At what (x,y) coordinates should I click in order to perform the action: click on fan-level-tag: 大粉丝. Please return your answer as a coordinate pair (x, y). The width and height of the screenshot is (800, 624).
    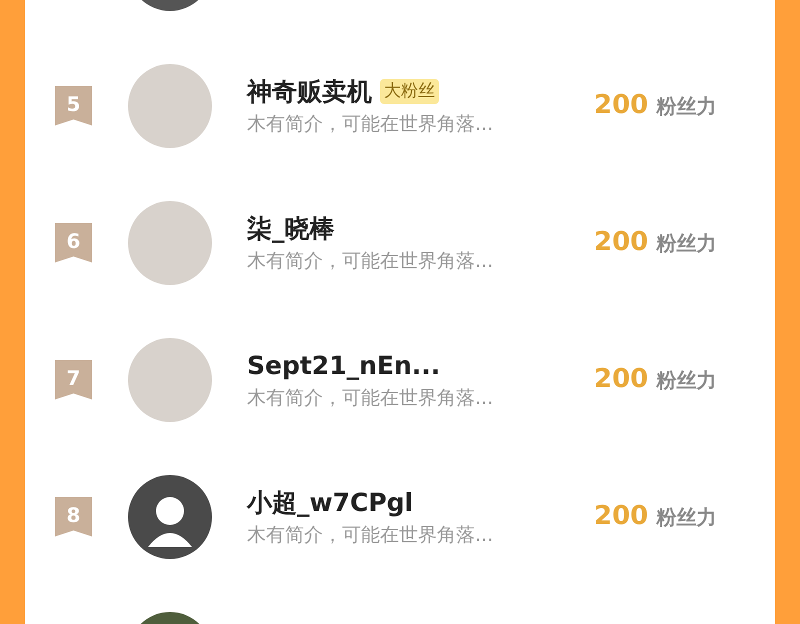
    Looking at the image, I should click on (409, 91).